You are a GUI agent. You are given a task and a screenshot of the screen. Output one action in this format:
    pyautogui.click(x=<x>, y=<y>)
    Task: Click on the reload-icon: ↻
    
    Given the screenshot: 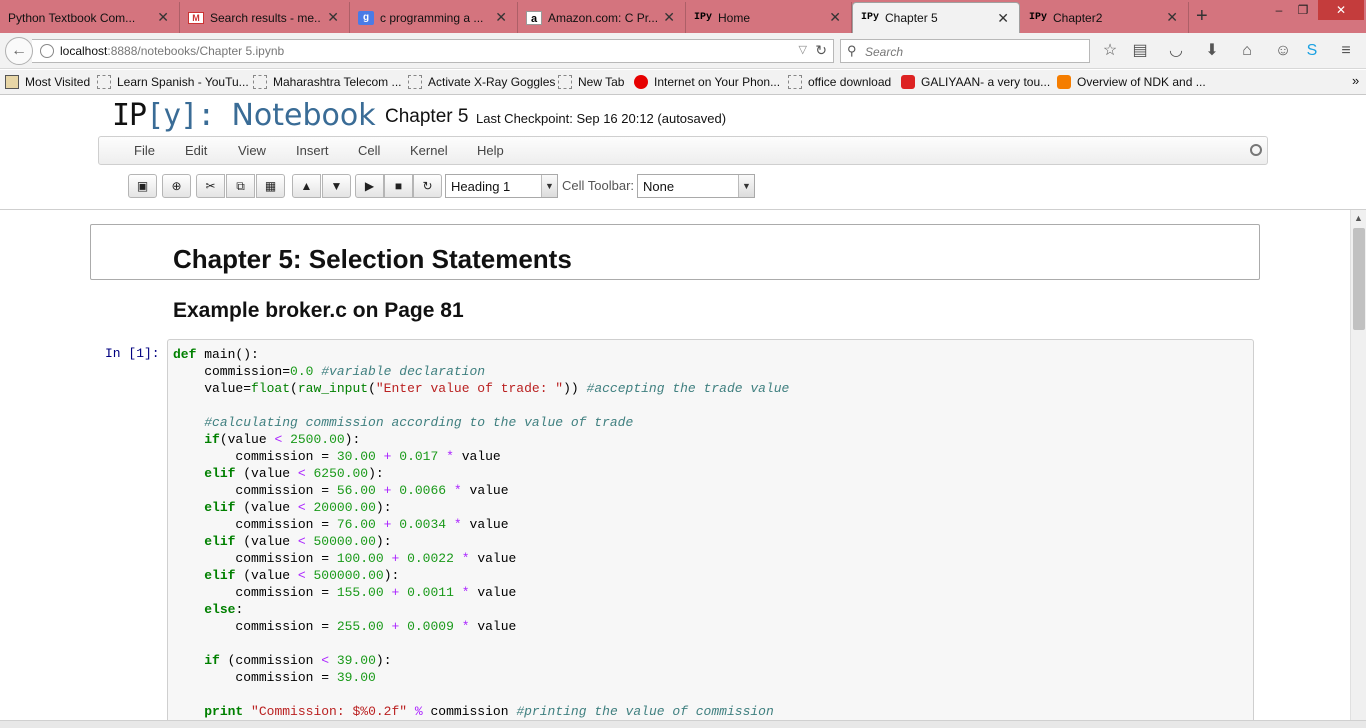 What is the action you would take?
    pyautogui.click(x=821, y=50)
    